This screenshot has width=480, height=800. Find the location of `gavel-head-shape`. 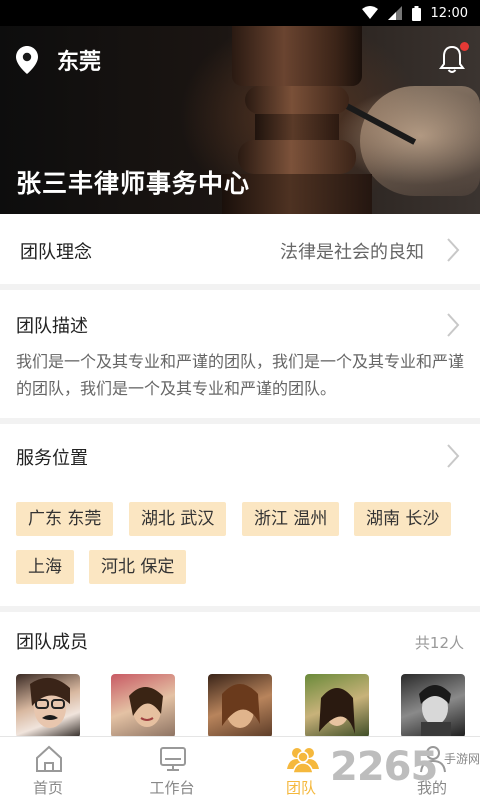

gavel-head-shape is located at coordinates (297, 56).